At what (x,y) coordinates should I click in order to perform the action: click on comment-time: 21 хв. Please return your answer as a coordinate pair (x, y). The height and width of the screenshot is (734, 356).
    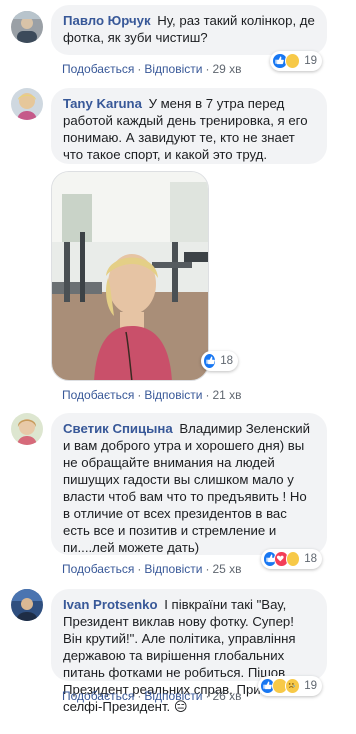
    Looking at the image, I should click on (226, 395).